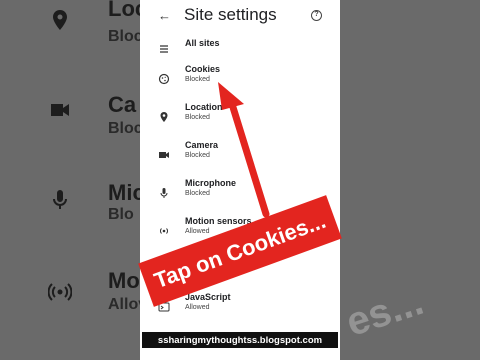  I want to click on settings-item-label: Location, so click(204, 107).